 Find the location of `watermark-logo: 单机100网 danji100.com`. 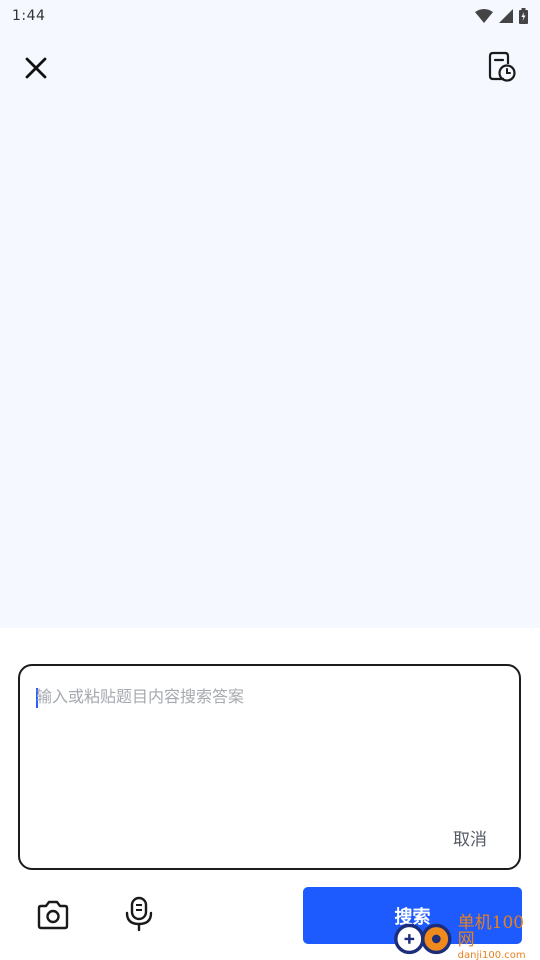

watermark-logo: 单机100网 danji100.com is located at coordinates (465, 937).